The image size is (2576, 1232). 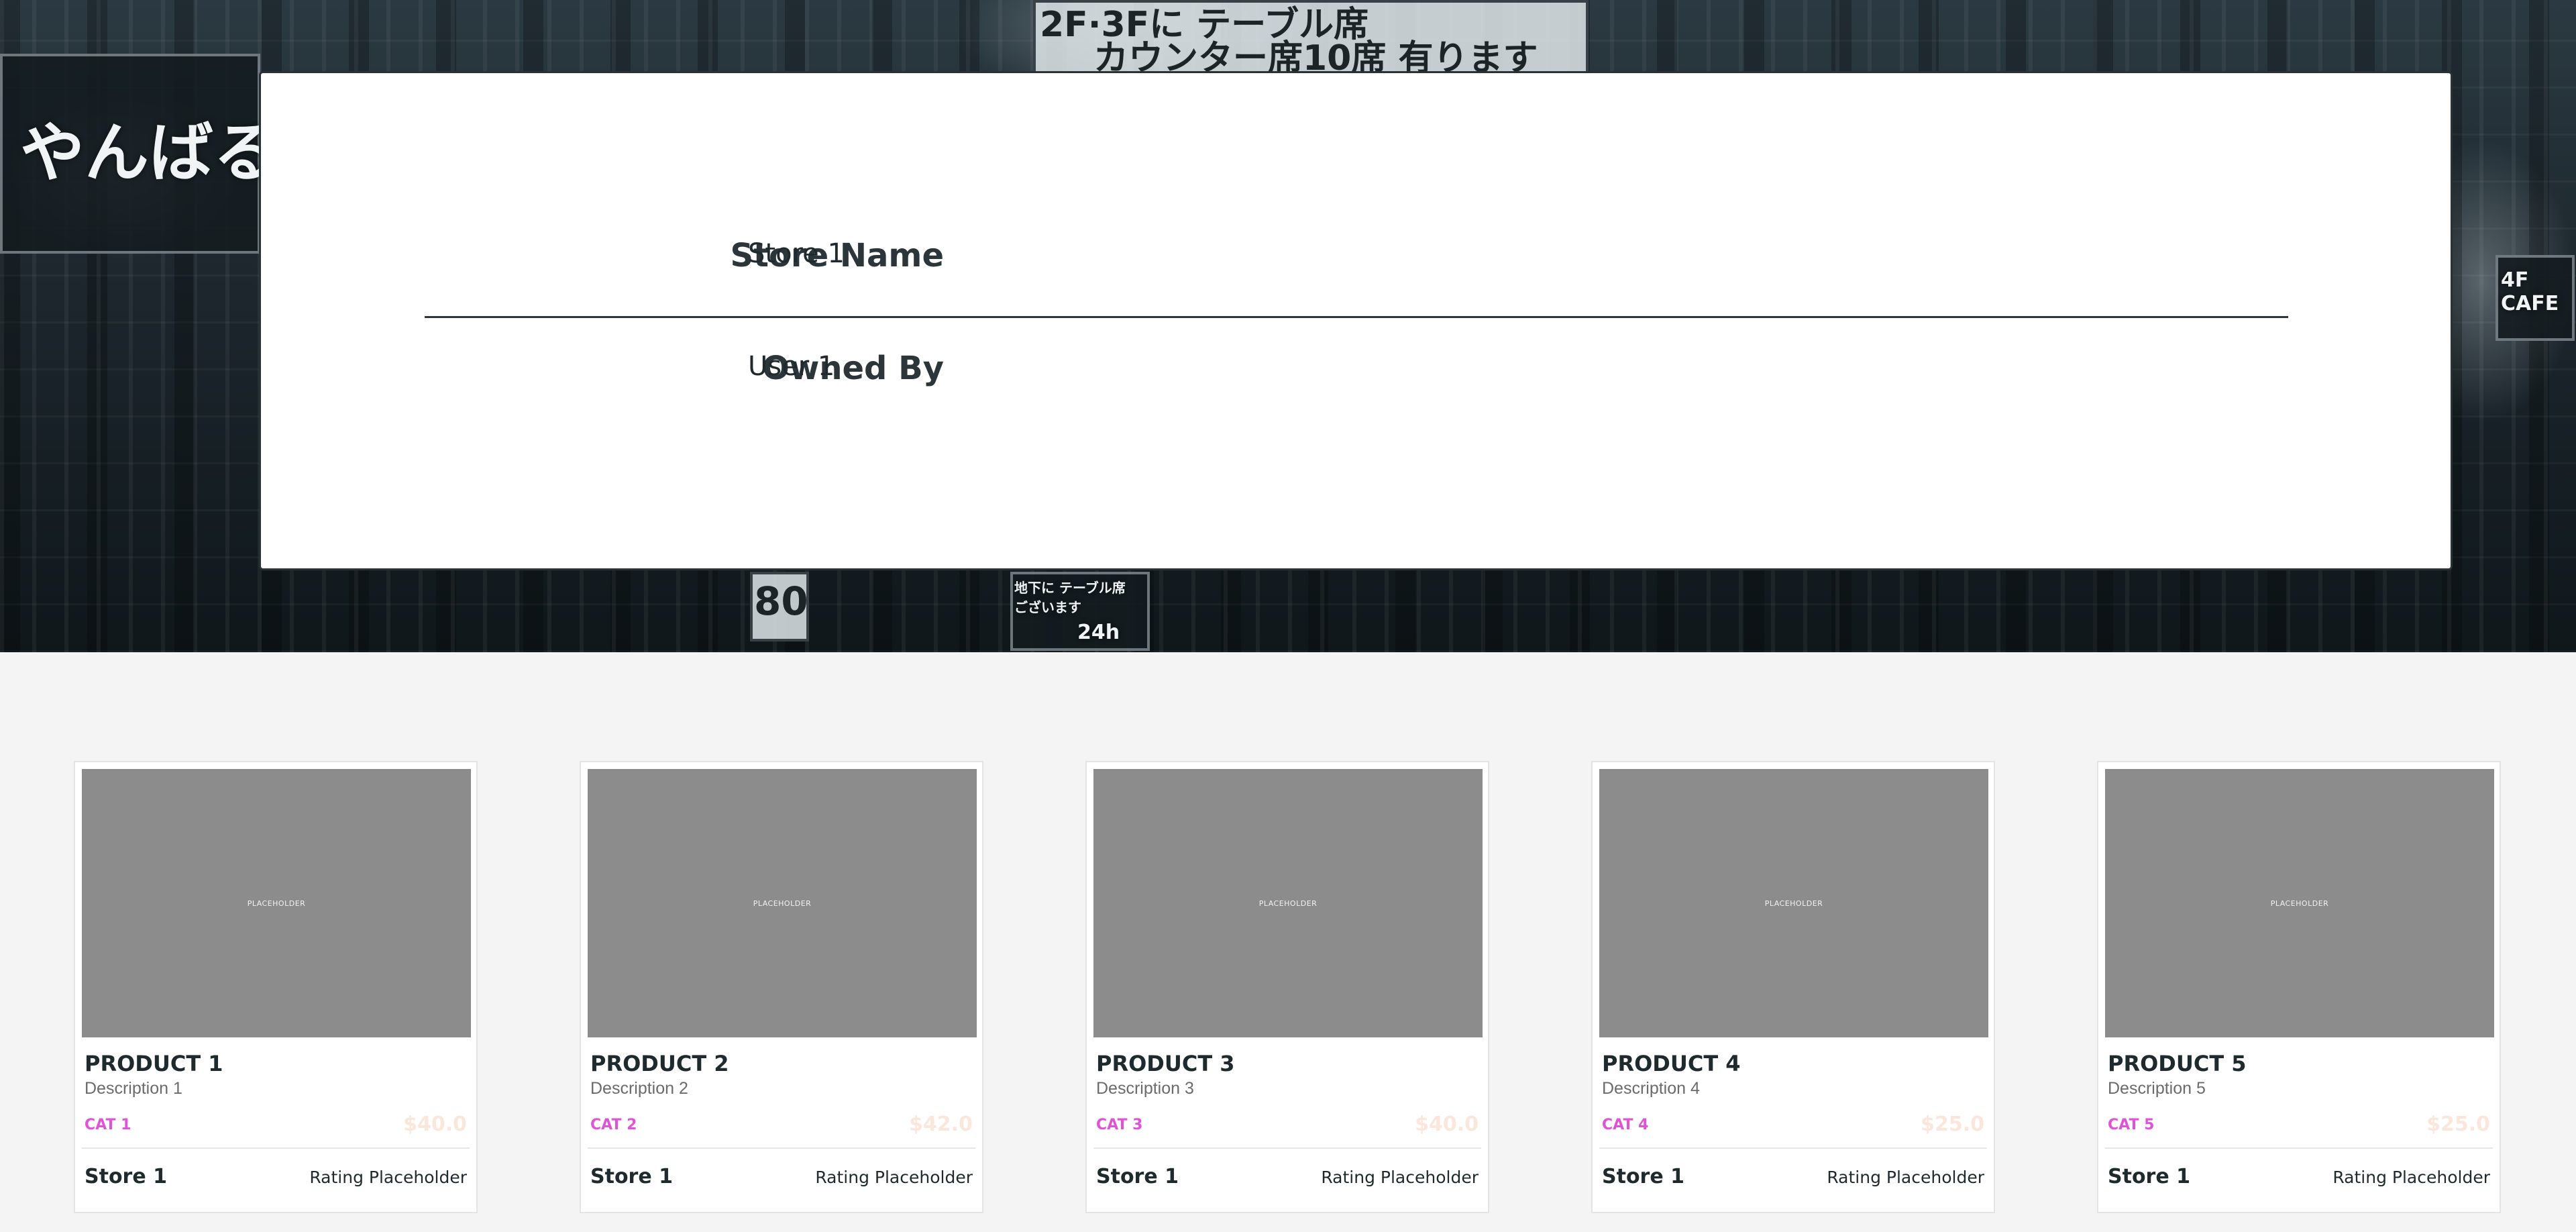 What do you see at coordinates (796, 253) in the screenshot?
I see `store-name-value: Store 1` at bounding box center [796, 253].